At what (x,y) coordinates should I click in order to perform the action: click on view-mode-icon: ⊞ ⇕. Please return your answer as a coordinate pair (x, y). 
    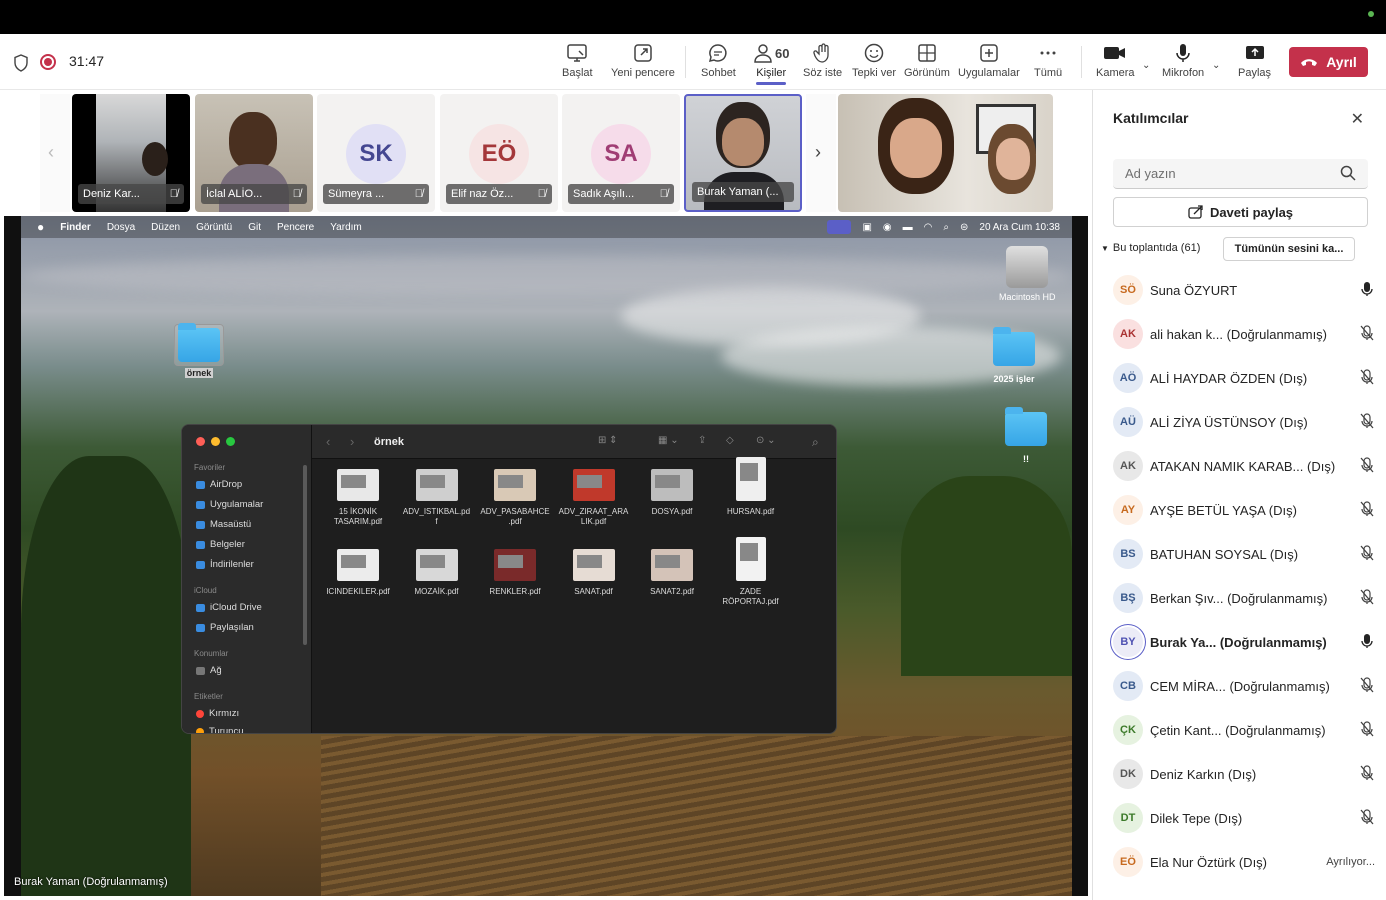
    Looking at the image, I should click on (608, 440).